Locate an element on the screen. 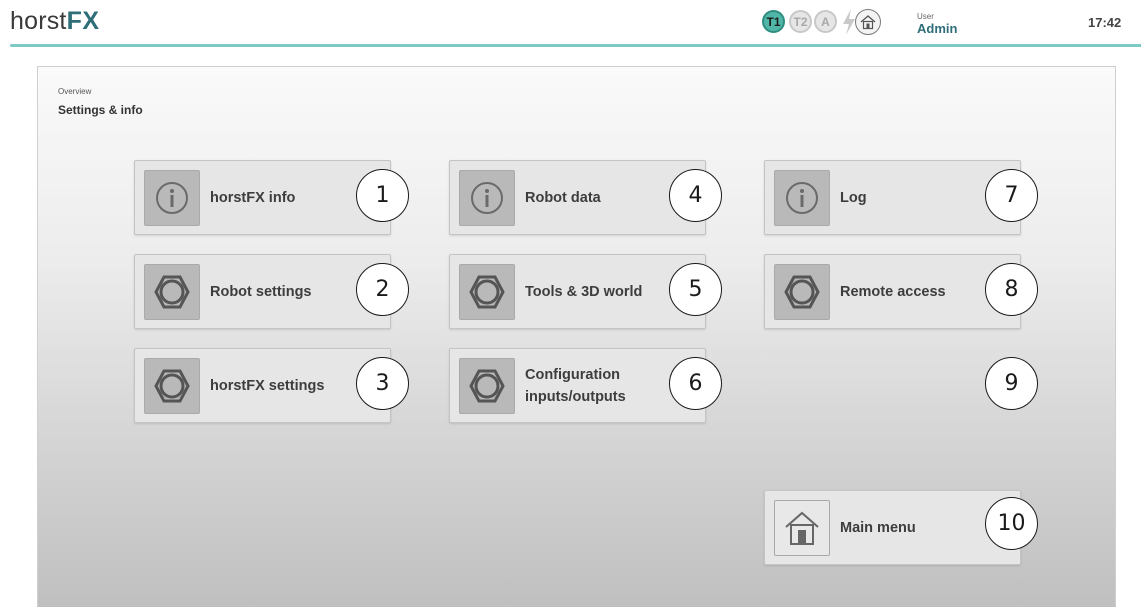 The height and width of the screenshot is (607, 1141). configuration-io-button: Configuration inputs/outputs is located at coordinates (577, 385).